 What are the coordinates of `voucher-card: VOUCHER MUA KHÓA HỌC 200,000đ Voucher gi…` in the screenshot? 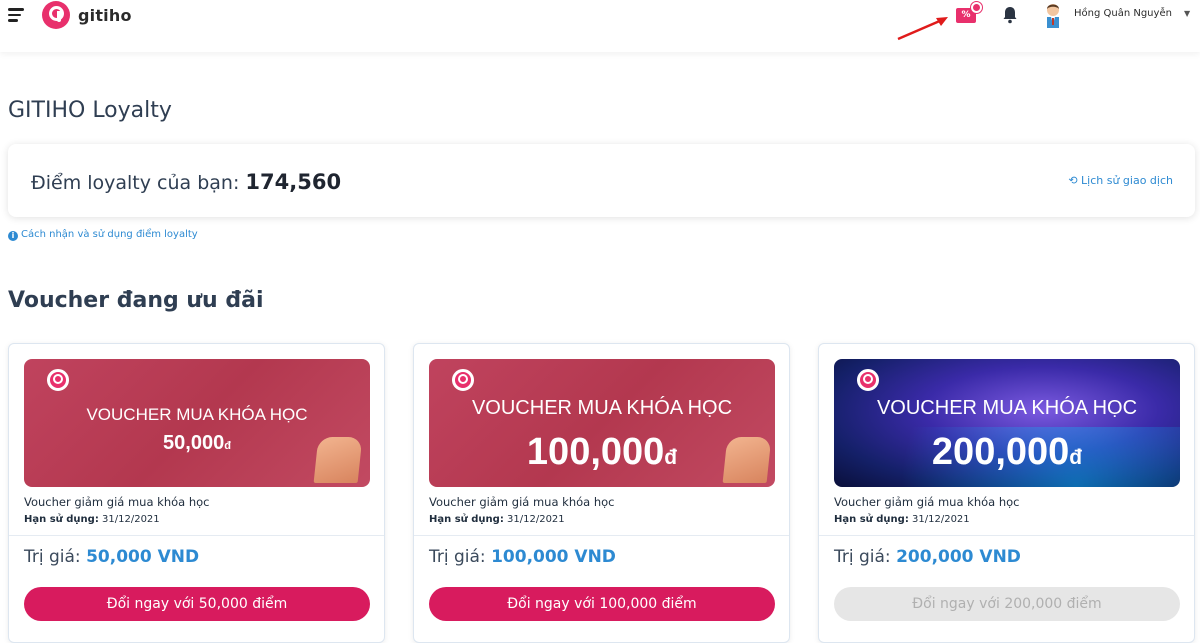 It's located at (1006, 493).